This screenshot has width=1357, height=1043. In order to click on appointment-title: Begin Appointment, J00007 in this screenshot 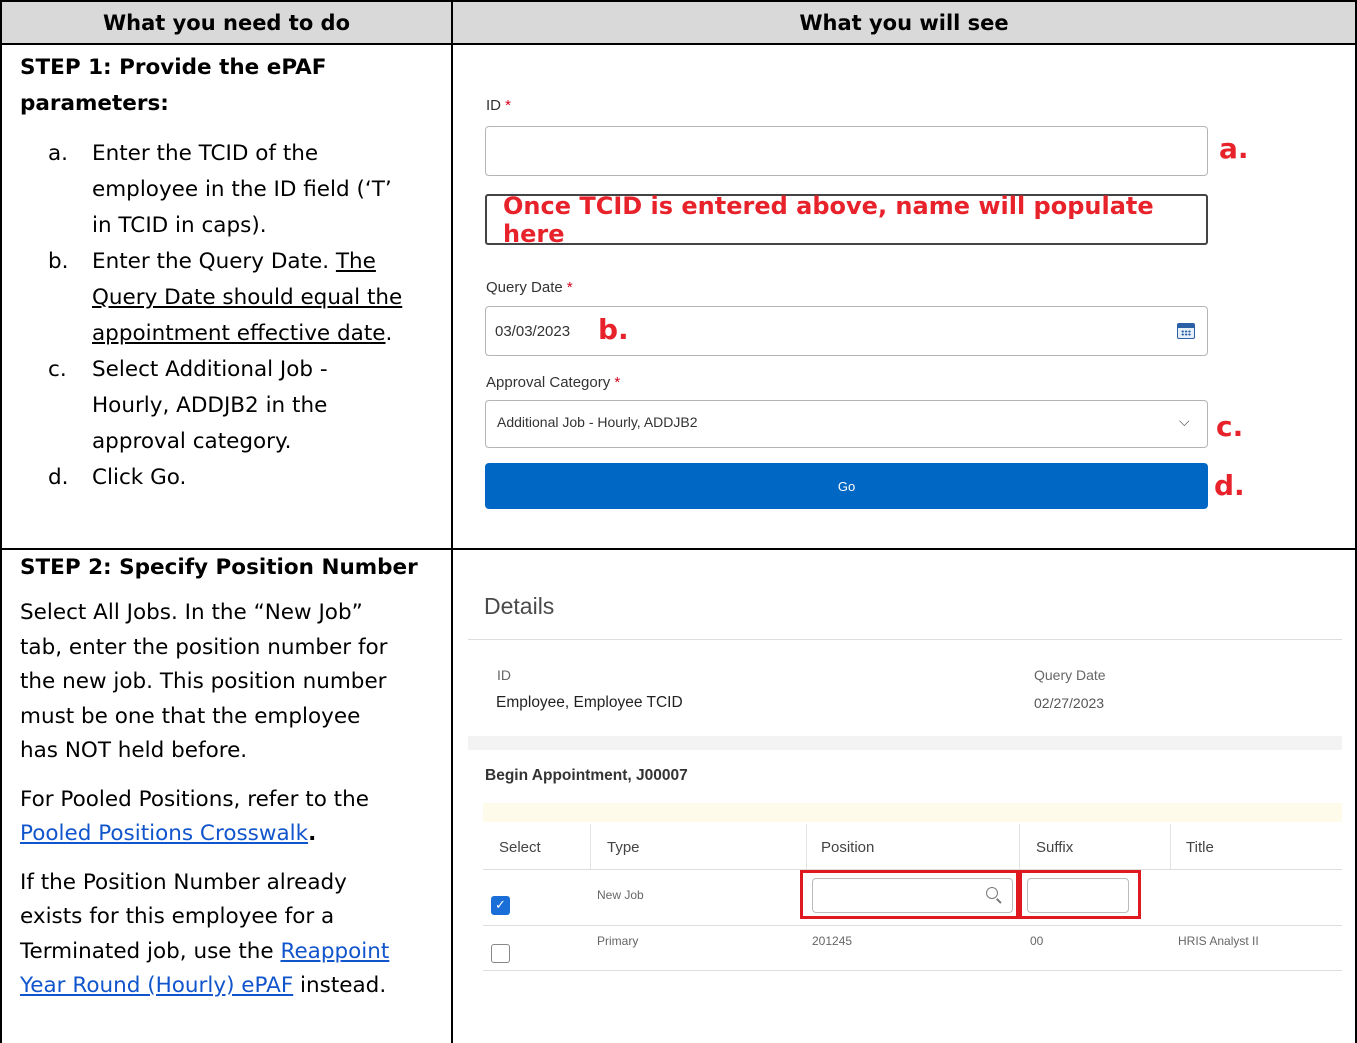, I will do `click(586, 775)`.